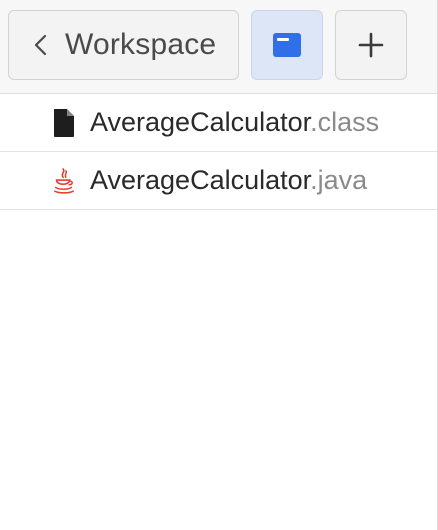  I want to click on window-icon, so click(287, 45).